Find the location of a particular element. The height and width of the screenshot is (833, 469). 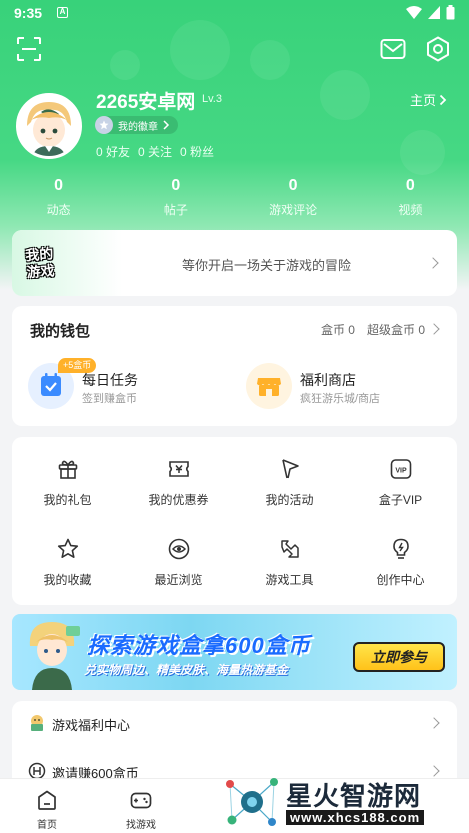

grid-item-label: 我的礼包 is located at coordinates (67, 500).